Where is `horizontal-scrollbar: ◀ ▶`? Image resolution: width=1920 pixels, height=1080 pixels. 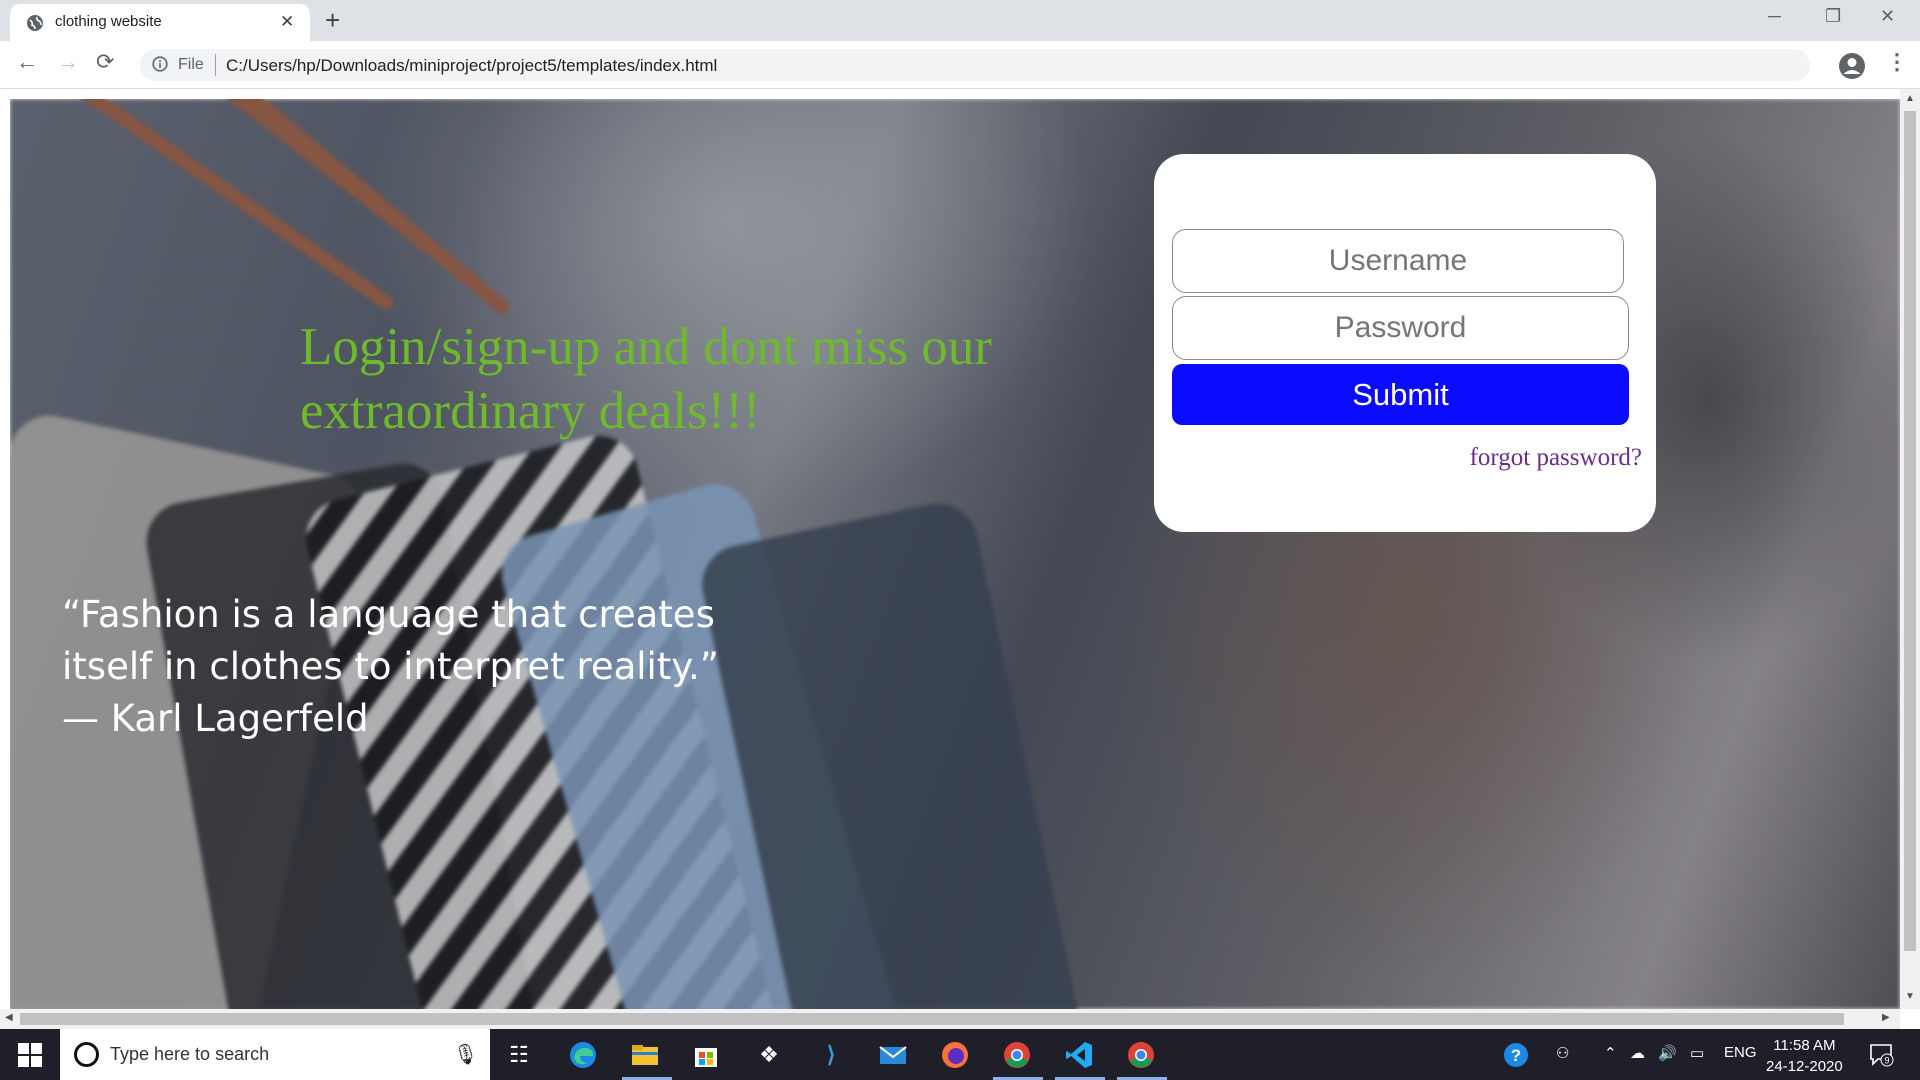 horizontal-scrollbar: ◀ ▶ is located at coordinates (950, 1019).